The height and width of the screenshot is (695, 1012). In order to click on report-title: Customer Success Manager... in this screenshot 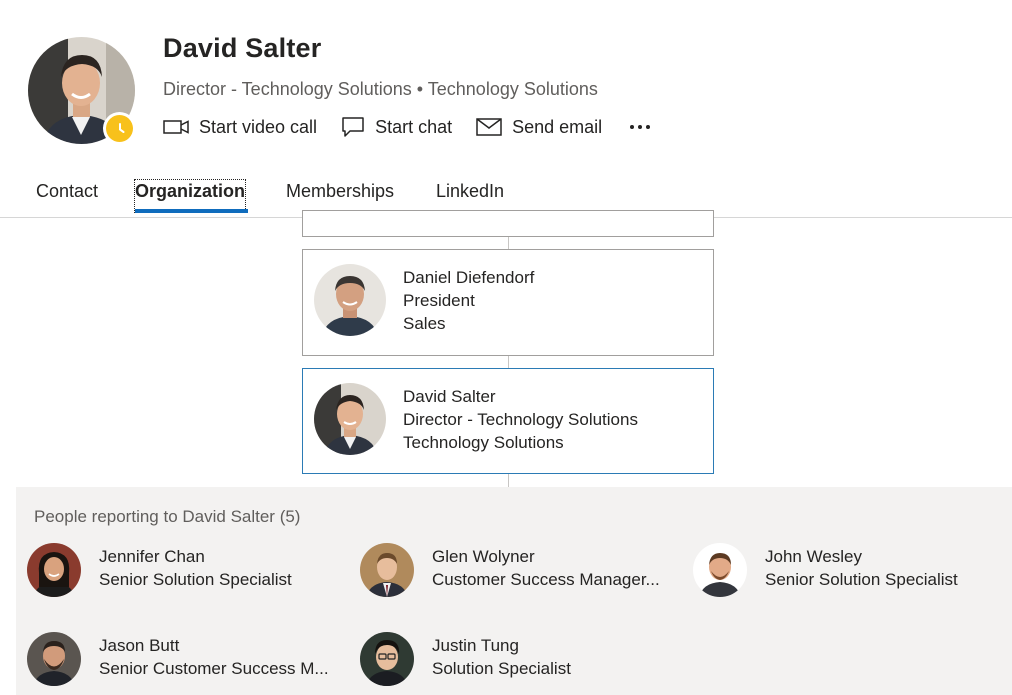, I will do `click(546, 579)`.